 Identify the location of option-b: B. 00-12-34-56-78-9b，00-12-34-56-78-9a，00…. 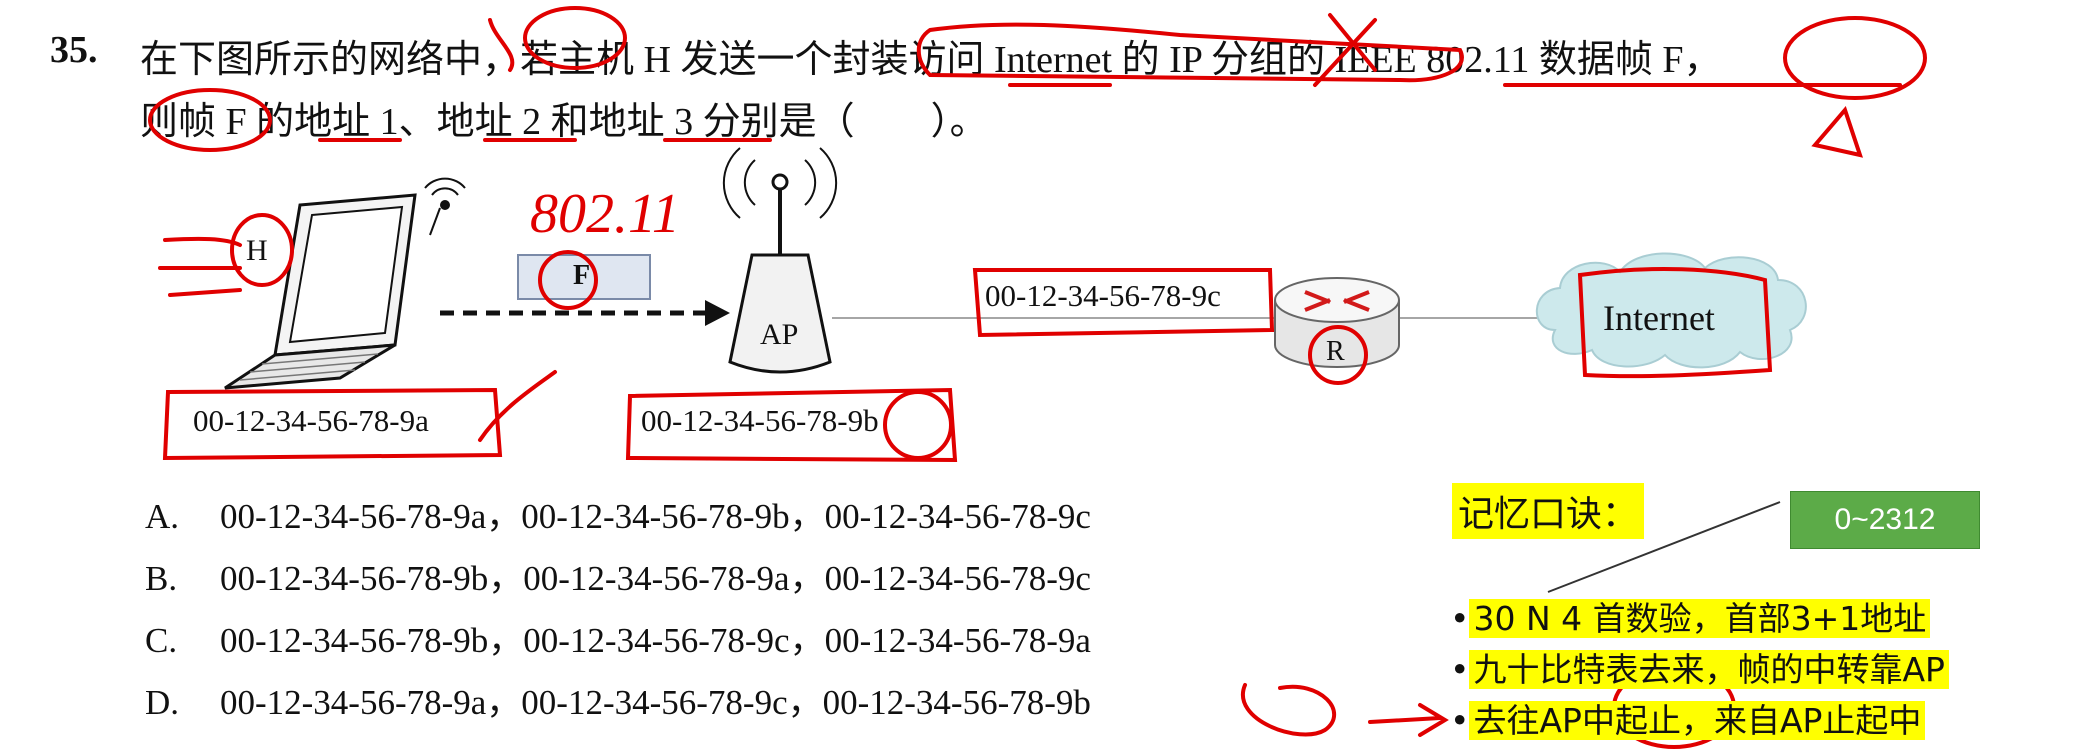
(618, 575).